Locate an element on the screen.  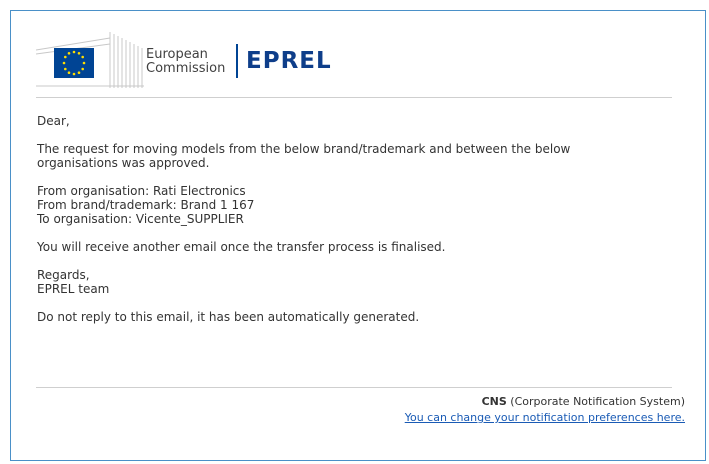
eprel-title: EPREL is located at coordinates (289, 61).